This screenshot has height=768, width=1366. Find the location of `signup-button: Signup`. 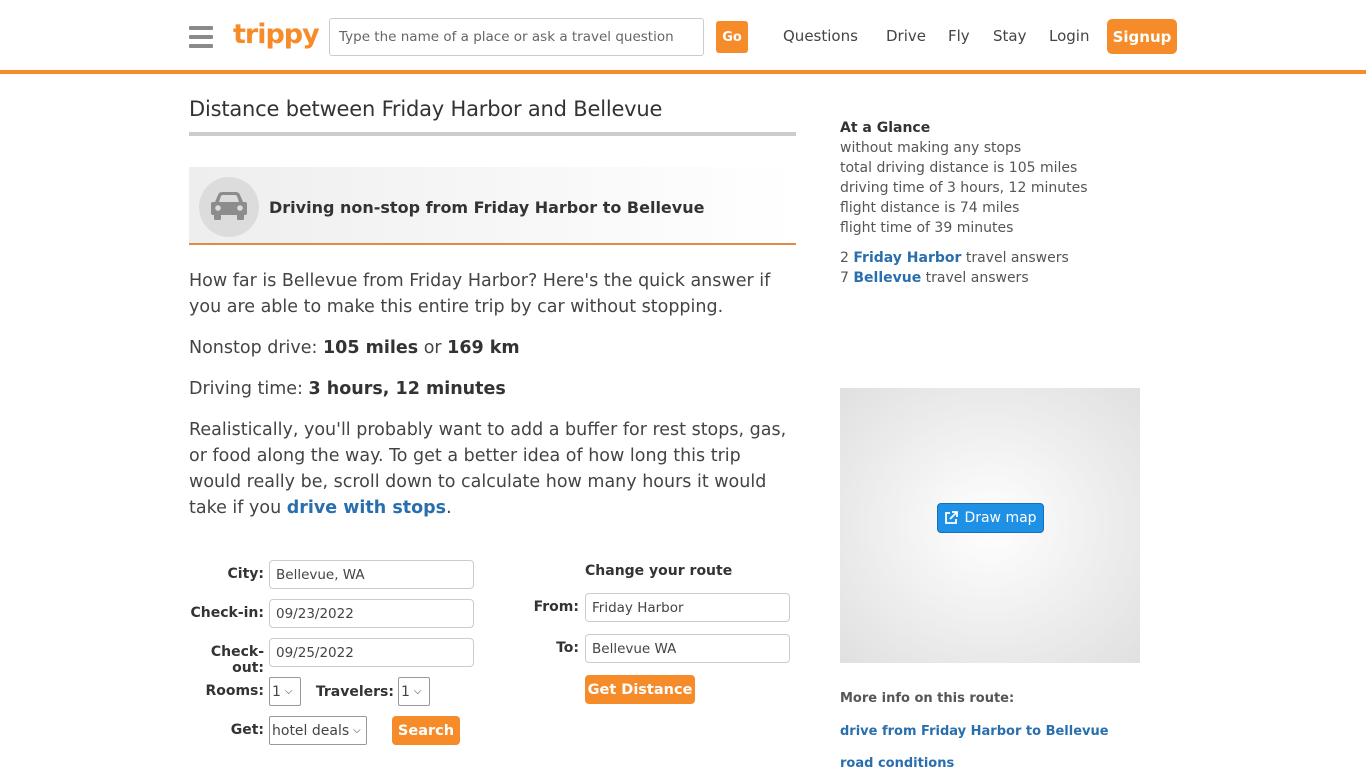

signup-button: Signup is located at coordinates (1142, 36).